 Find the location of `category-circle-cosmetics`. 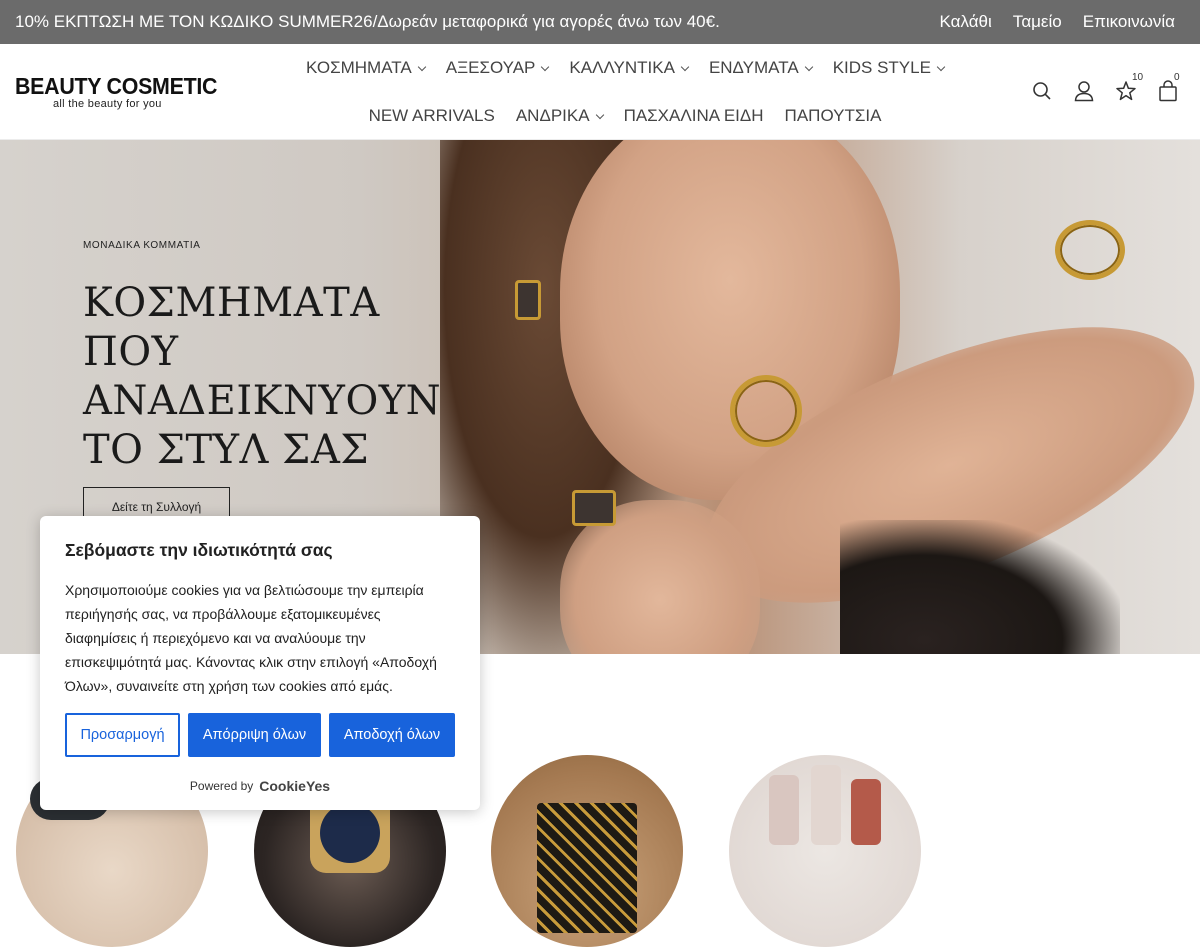

category-circle-cosmetics is located at coordinates (825, 851).